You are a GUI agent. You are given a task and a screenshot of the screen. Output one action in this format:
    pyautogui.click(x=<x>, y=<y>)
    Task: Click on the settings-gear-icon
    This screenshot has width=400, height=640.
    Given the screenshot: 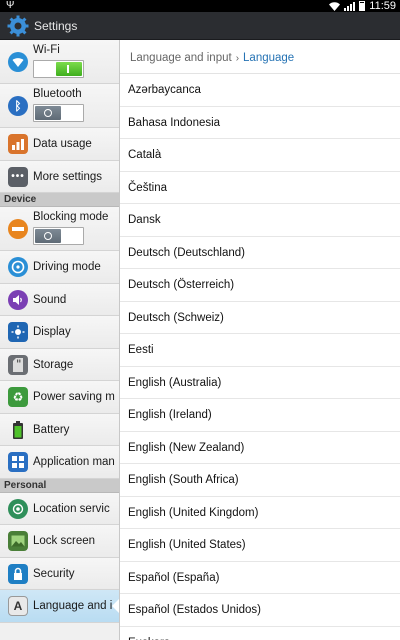 What is the action you would take?
    pyautogui.click(x=18, y=26)
    